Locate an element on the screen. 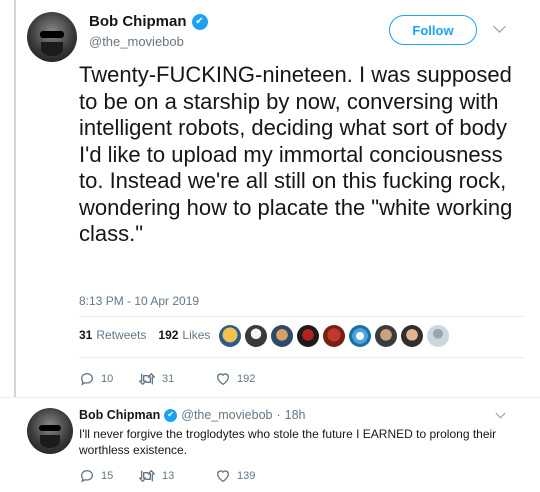 Image resolution: width=540 pixels, height=492 pixels. tweet-timestamp: 8:13 PM - 10 Apr 2019 is located at coordinates (139, 301).